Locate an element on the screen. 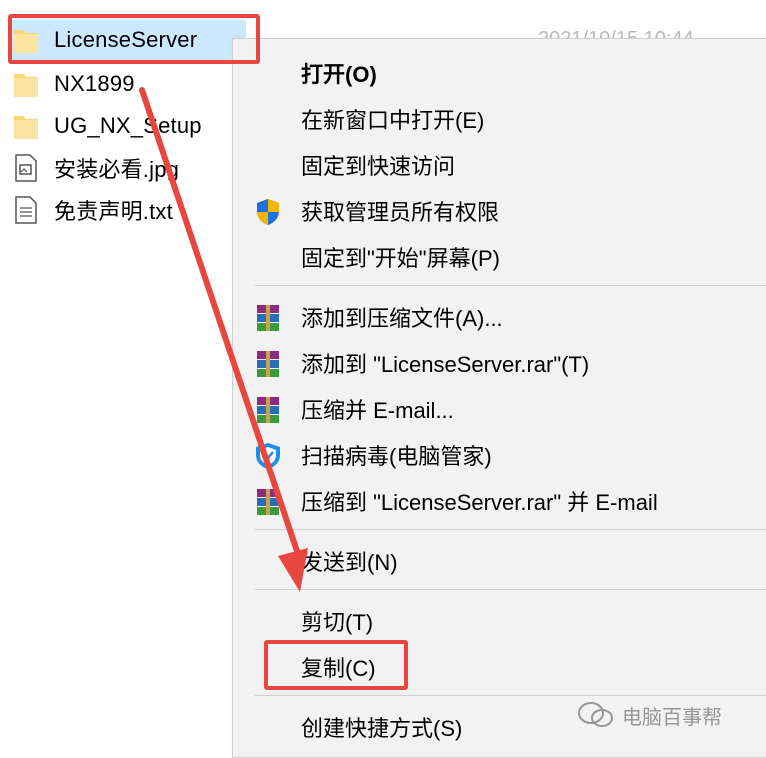 Image resolution: width=766 pixels, height=758 pixels. tencent-shield-icon is located at coordinates (268, 456).